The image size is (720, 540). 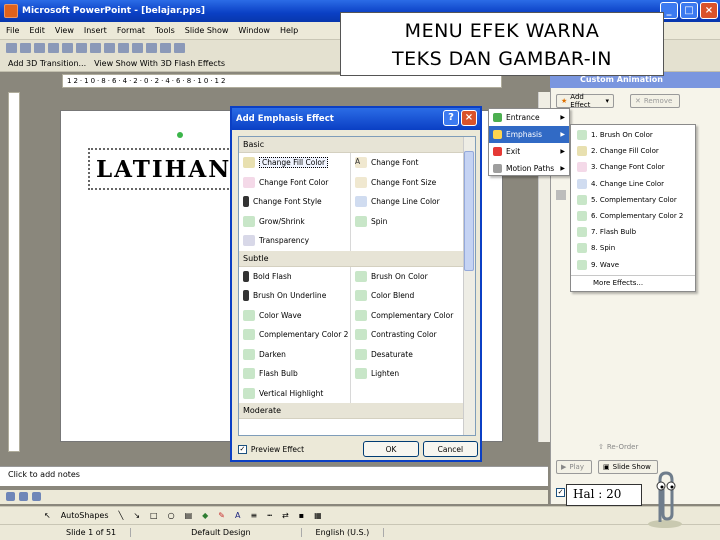 What do you see at coordinates (37, 30) in the screenshot?
I see `menu-edit: Edit` at bounding box center [37, 30].